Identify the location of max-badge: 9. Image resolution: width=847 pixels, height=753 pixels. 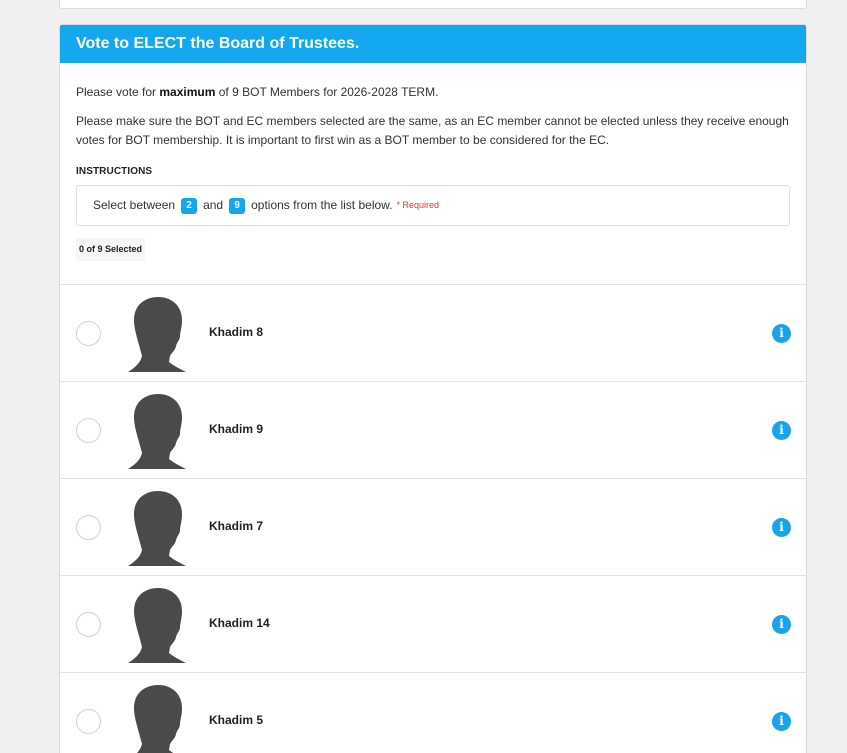
(237, 205).